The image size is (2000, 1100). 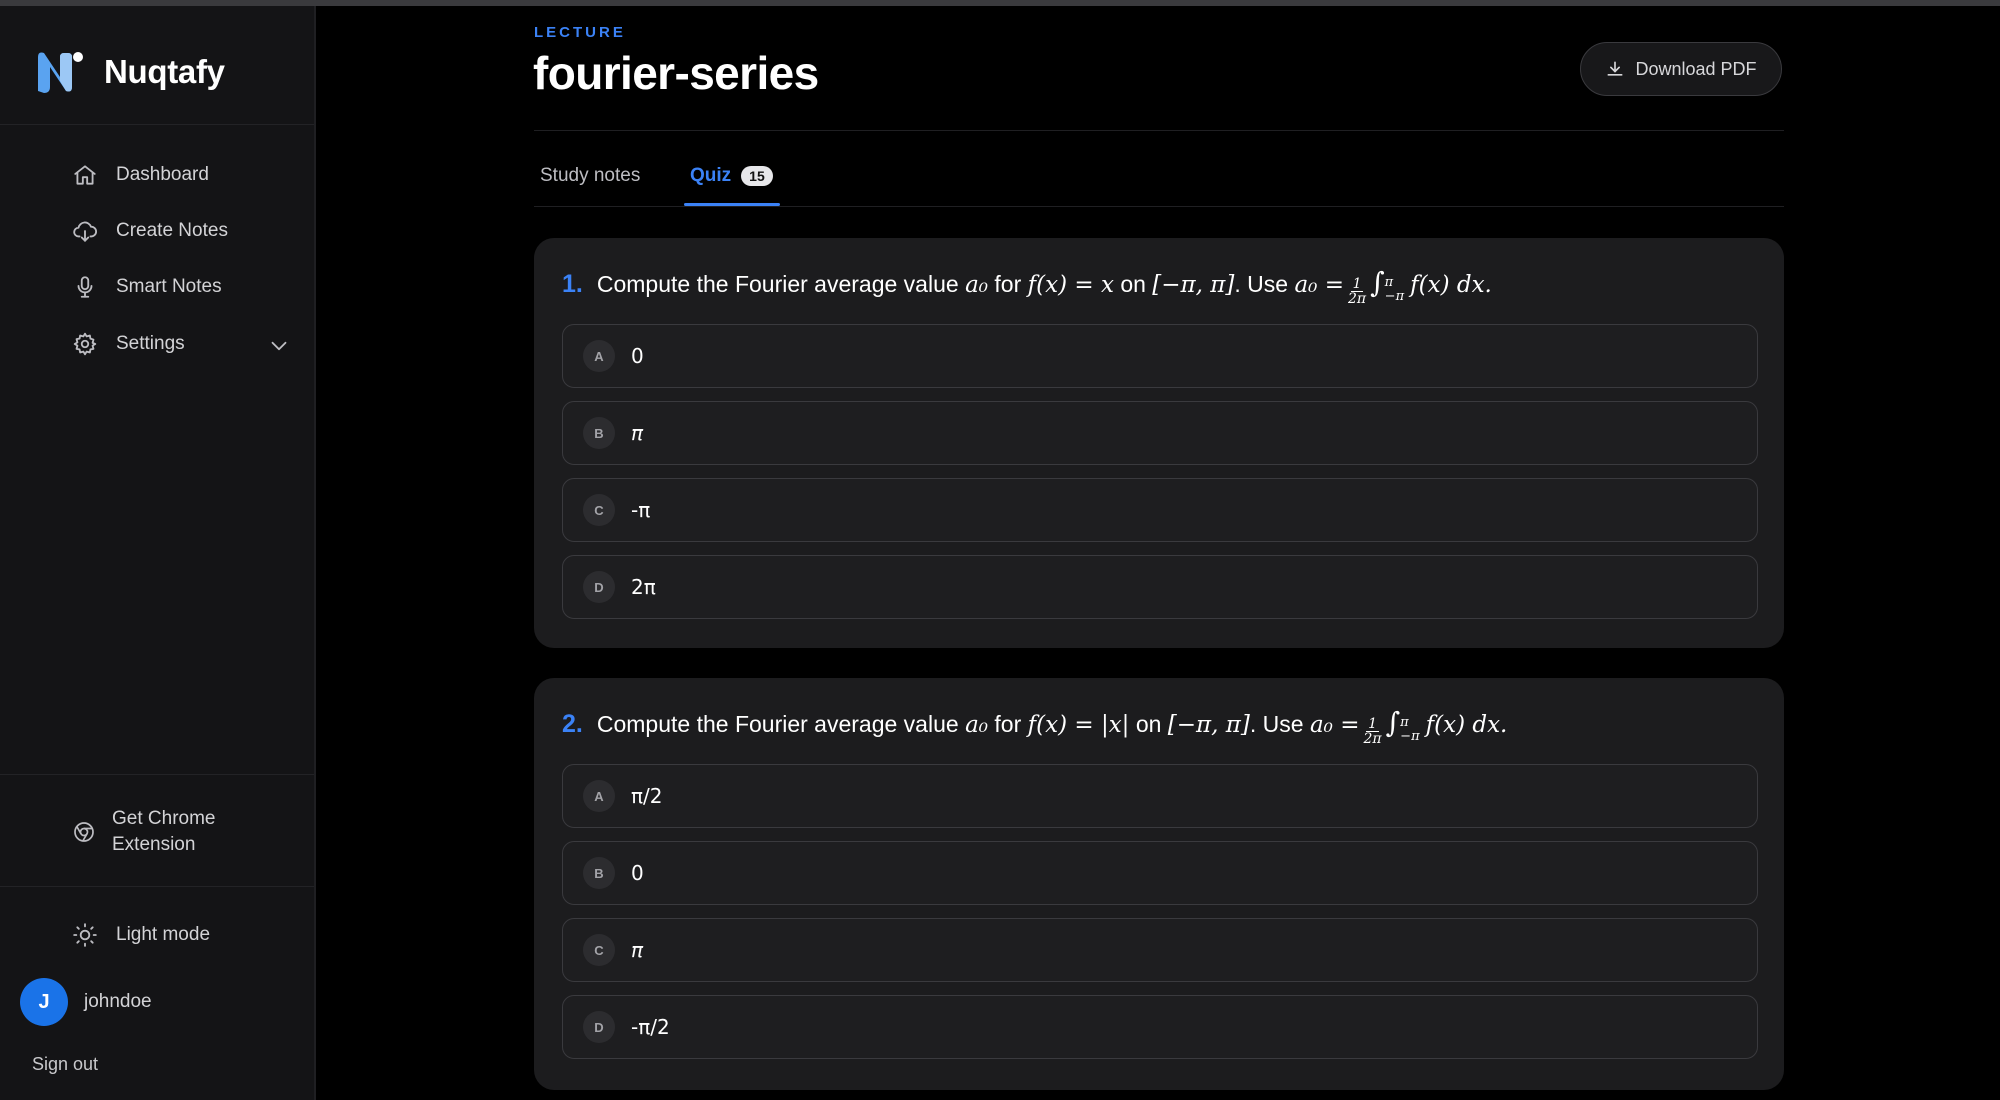 I want to click on sidebar-item-smart-notes: Smart Notes, so click(x=182, y=287).